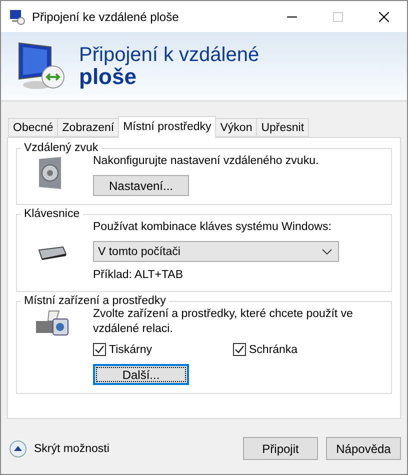 Image resolution: width=408 pixels, height=475 pixels. I want to click on field-label: Používat kombinace kláves systému Windows:, so click(212, 227).